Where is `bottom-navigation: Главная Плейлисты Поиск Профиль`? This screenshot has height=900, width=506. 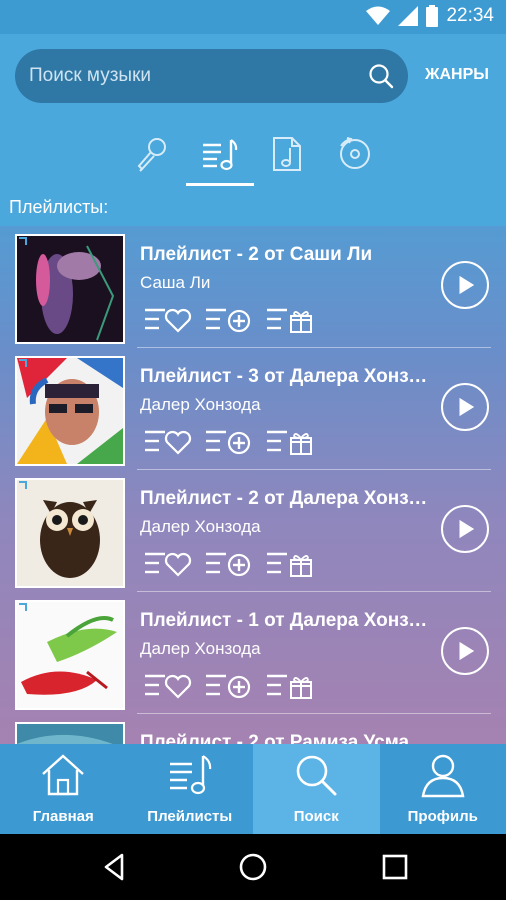 bottom-navigation: Главная Плейлисты Поиск Профиль is located at coordinates (253, 789).